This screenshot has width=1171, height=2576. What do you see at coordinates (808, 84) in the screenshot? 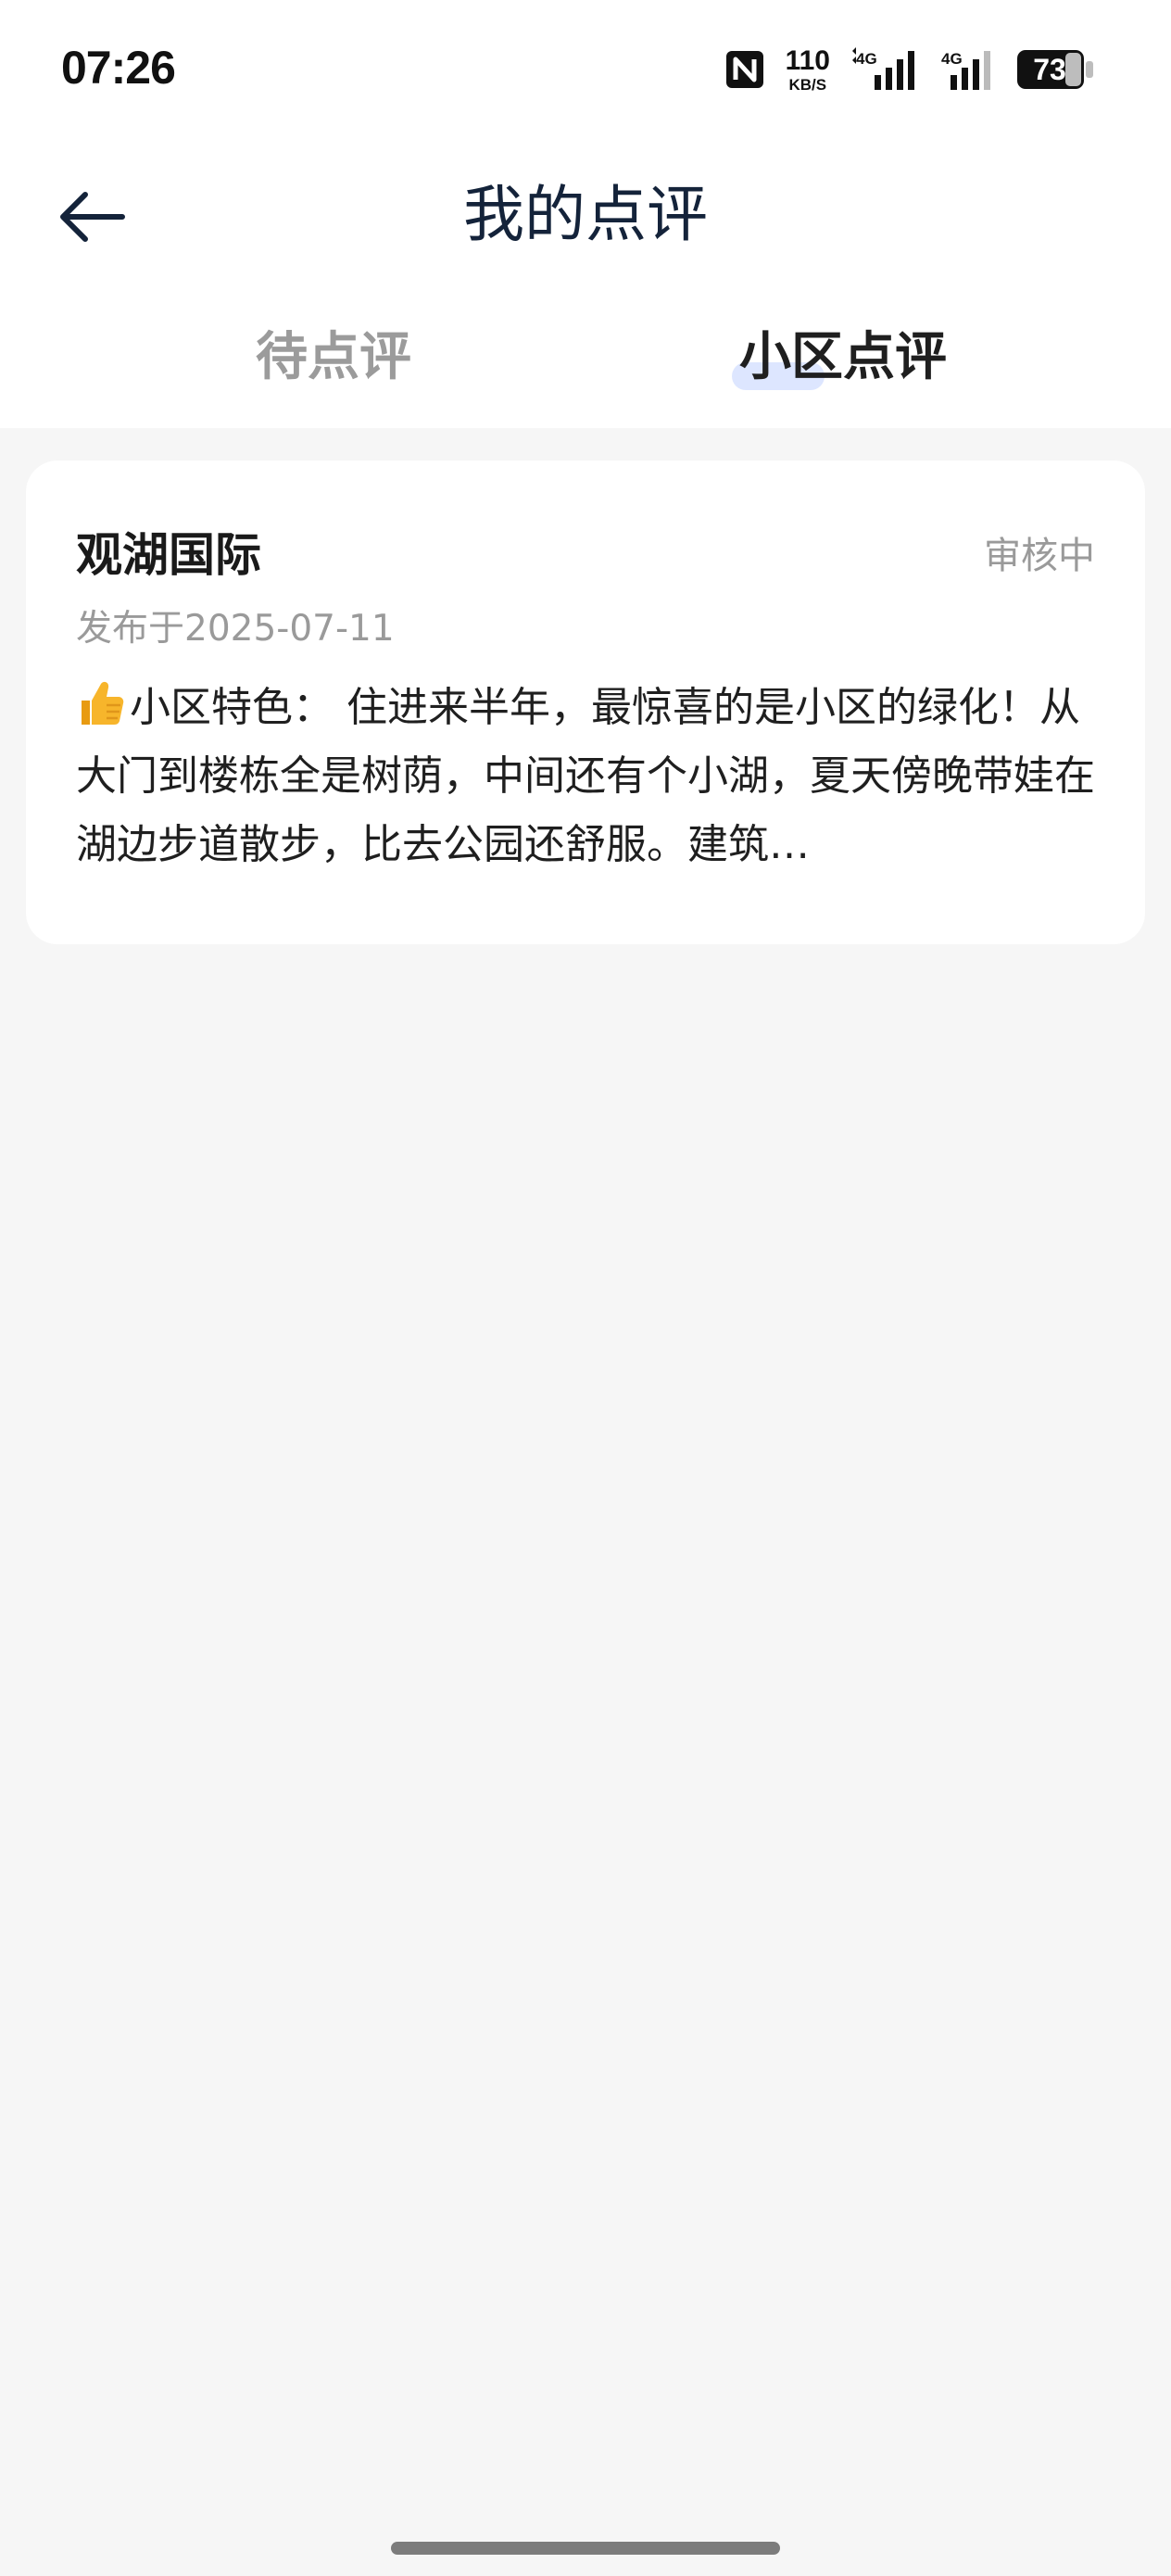
I see `network-speed-unit: KB/S` at bounding box center [808, 84].